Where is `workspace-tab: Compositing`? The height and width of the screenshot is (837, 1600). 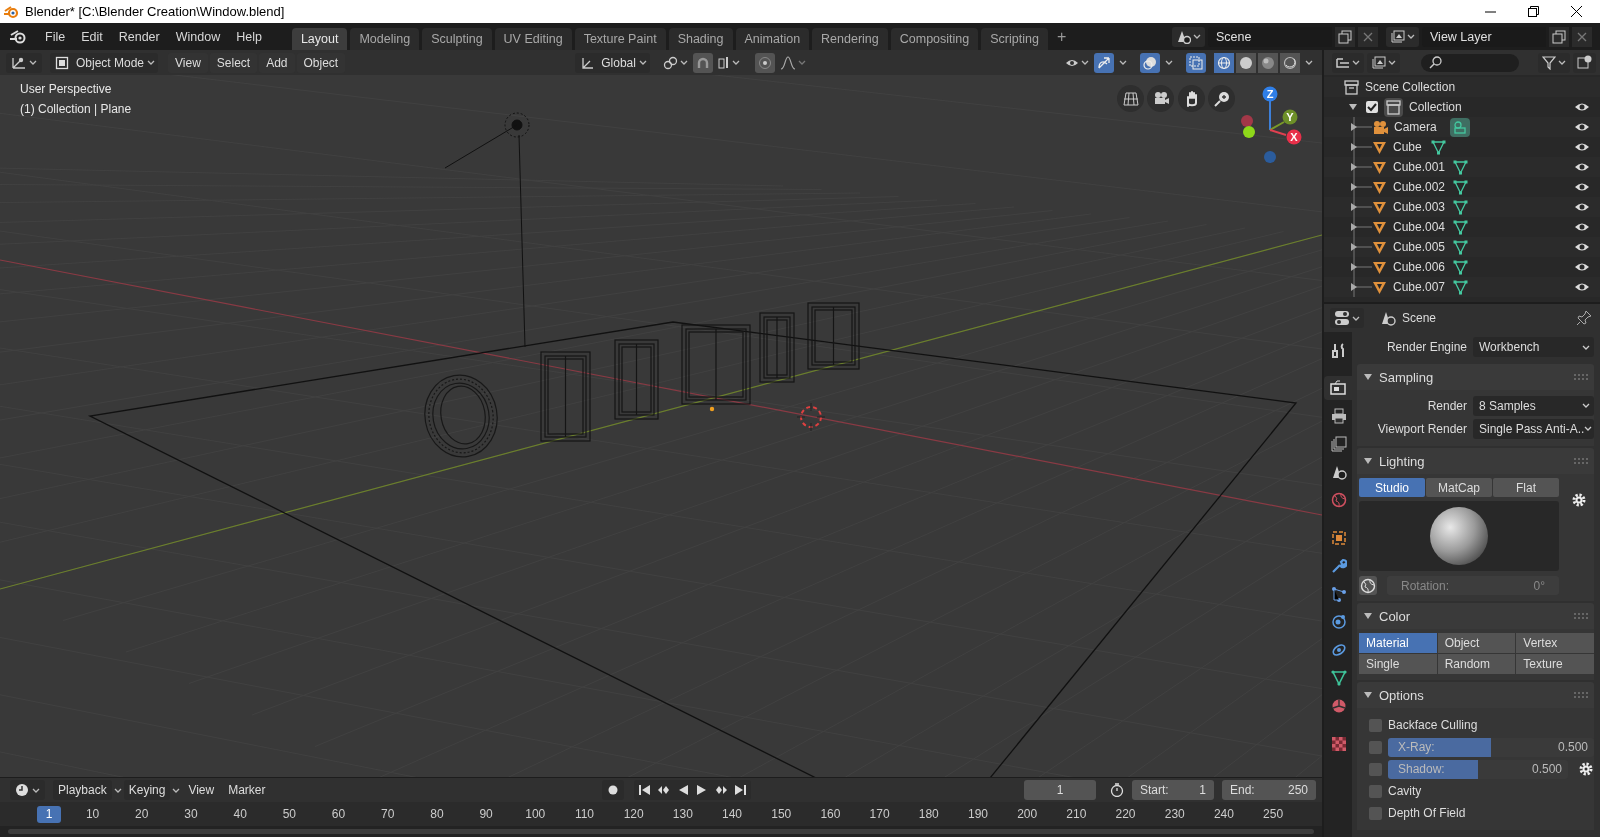
workspace-tab: Compositing is located at coordinates (934, 39).